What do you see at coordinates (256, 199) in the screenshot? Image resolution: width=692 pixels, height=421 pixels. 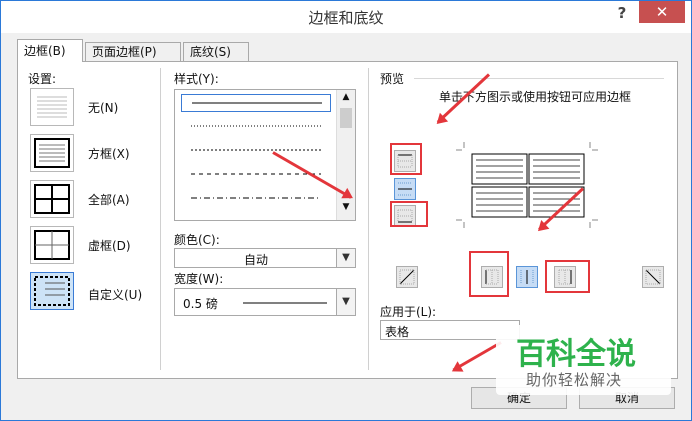 I see `line-style-dash-dot` at bounding box center [256, 199].